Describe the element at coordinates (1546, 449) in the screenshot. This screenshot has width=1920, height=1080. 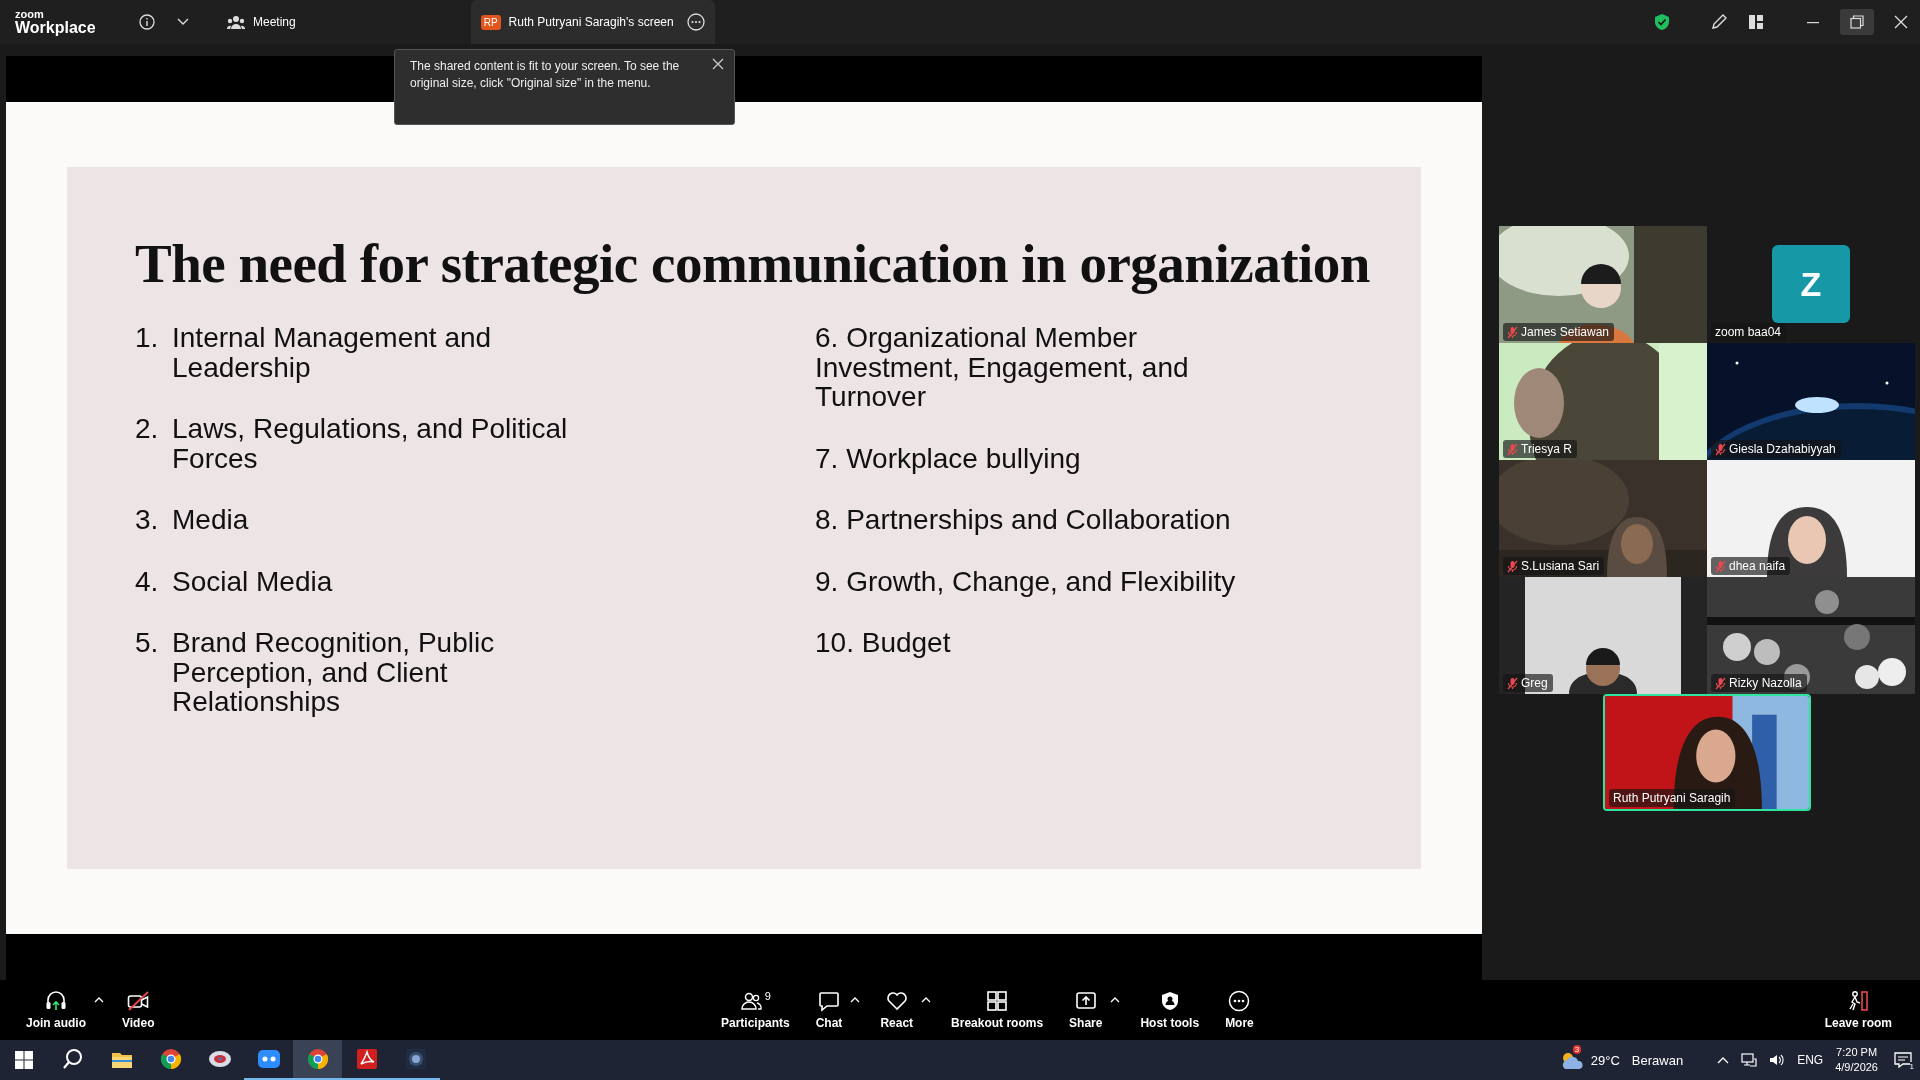
I see `participant-name: Triesya R` at that location.